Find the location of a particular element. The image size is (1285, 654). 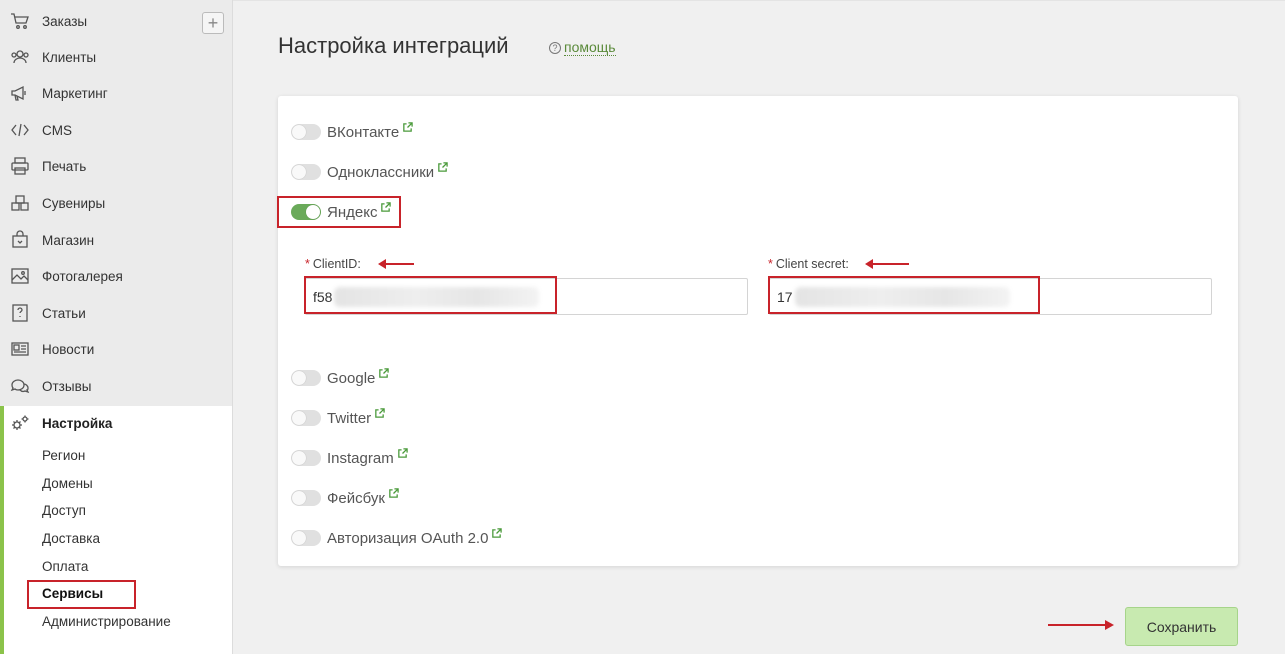

boxes-icon is located at coordinates (20, 203).